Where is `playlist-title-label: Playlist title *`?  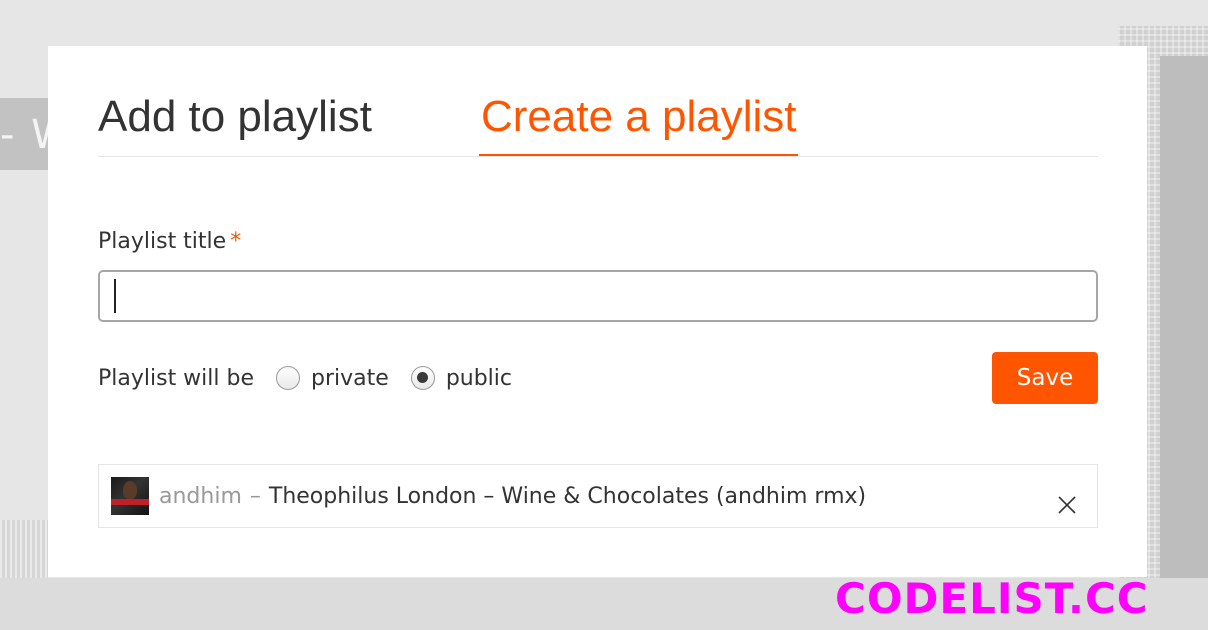 playlist-title-label: Playlist title * is located at coordinates (169, 242).